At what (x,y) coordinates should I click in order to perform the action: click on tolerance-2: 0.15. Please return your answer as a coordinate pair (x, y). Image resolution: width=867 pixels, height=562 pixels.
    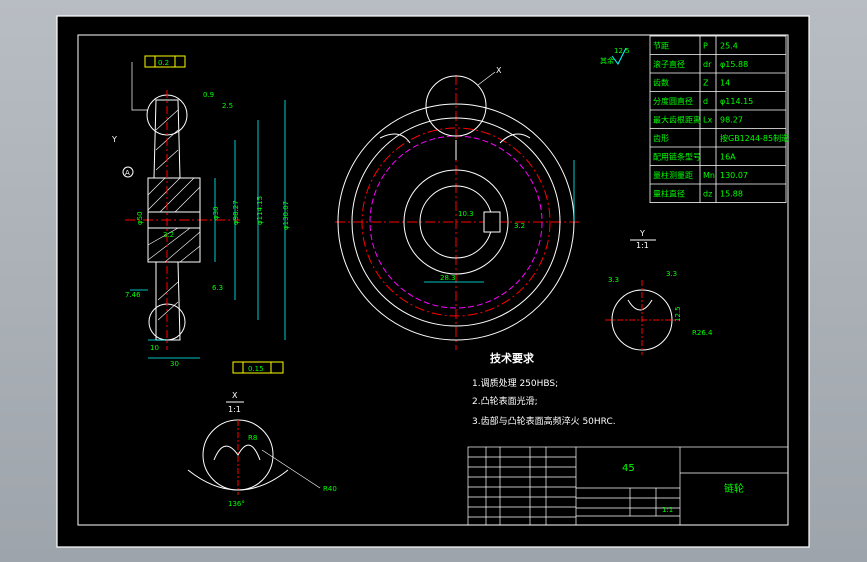
    Looking at the image, I should click on (256, 369).